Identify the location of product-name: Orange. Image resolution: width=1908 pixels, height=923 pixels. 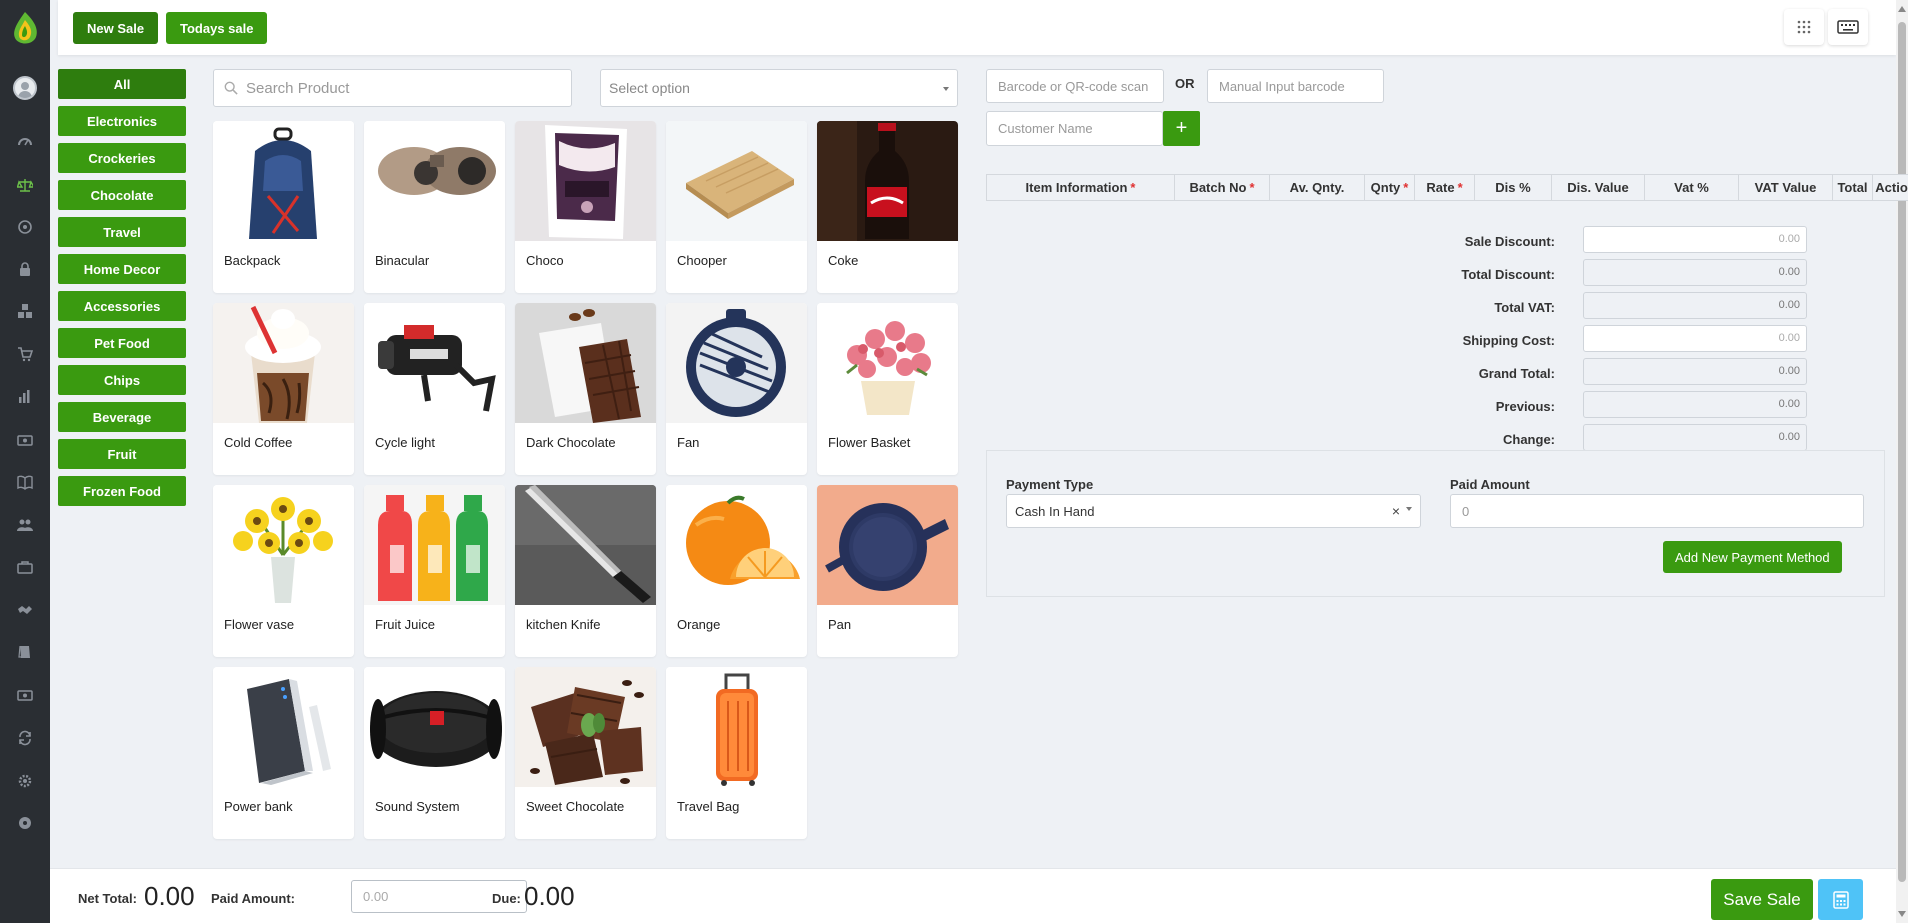
(699, 624).